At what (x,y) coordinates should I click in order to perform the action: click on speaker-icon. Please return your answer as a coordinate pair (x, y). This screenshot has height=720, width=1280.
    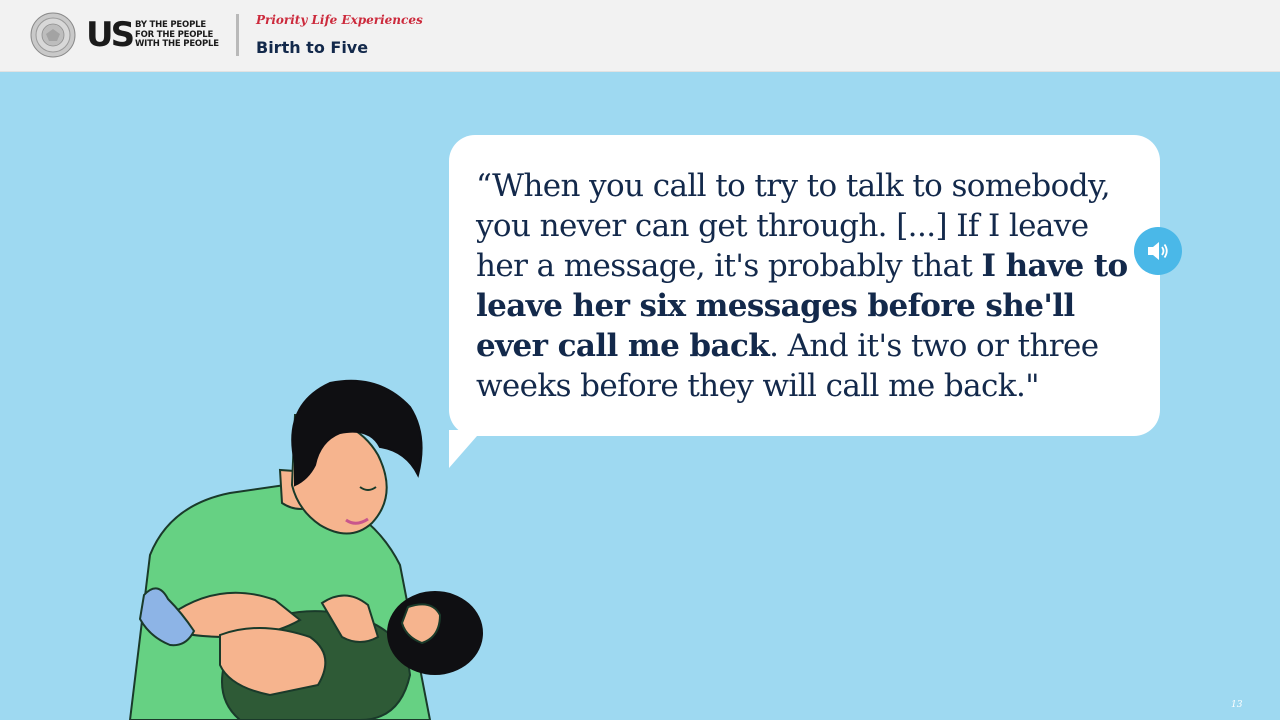
    Looking at the image, I should click on (1158, 251).